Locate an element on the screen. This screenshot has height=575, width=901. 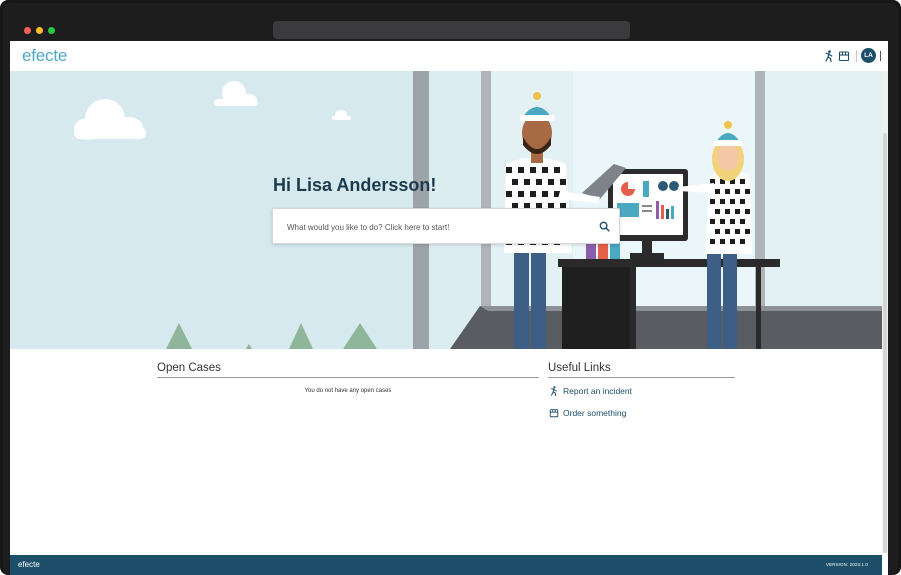
useful-links-divider is located at coordinates (641, 377).